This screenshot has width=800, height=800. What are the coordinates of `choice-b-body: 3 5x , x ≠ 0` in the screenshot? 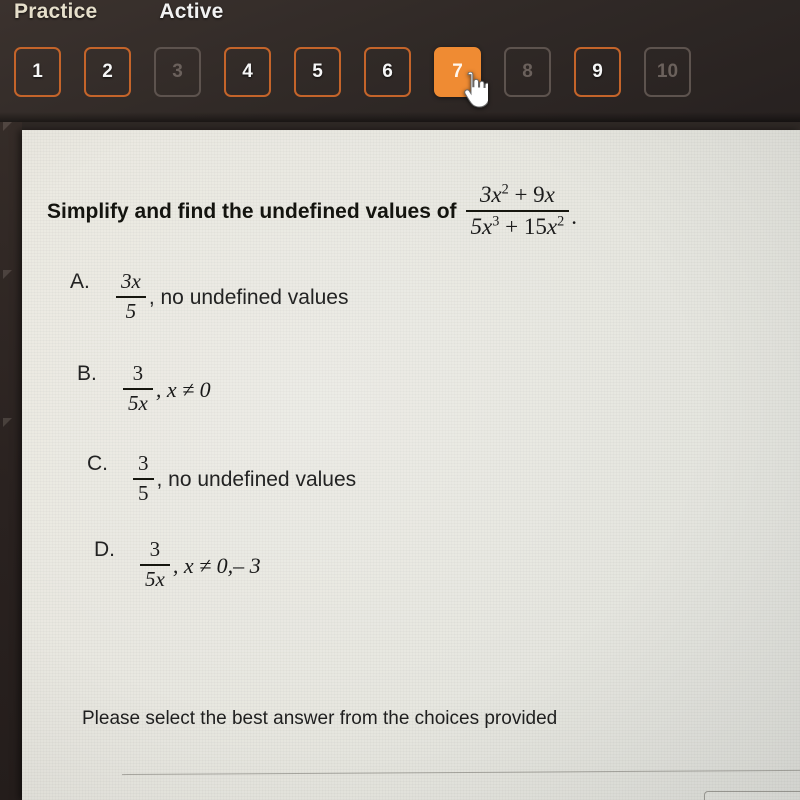 It's located at (167, 388).